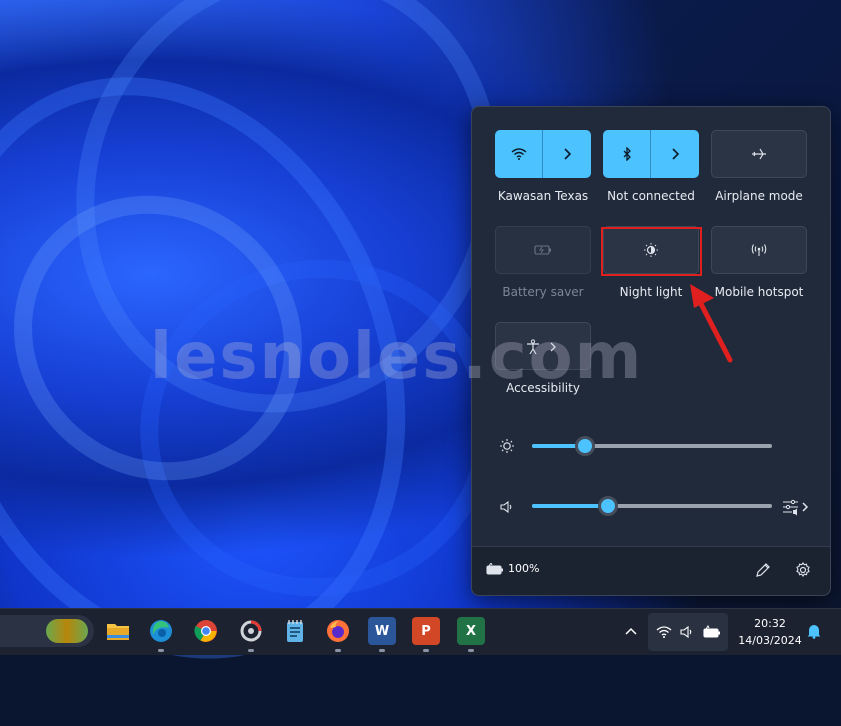 This screenshot has height=726, width=841. What do you see at coordinates (471, 631) in the screenshot?
I see `excel-icon: X` at bounding box center [471, 631].